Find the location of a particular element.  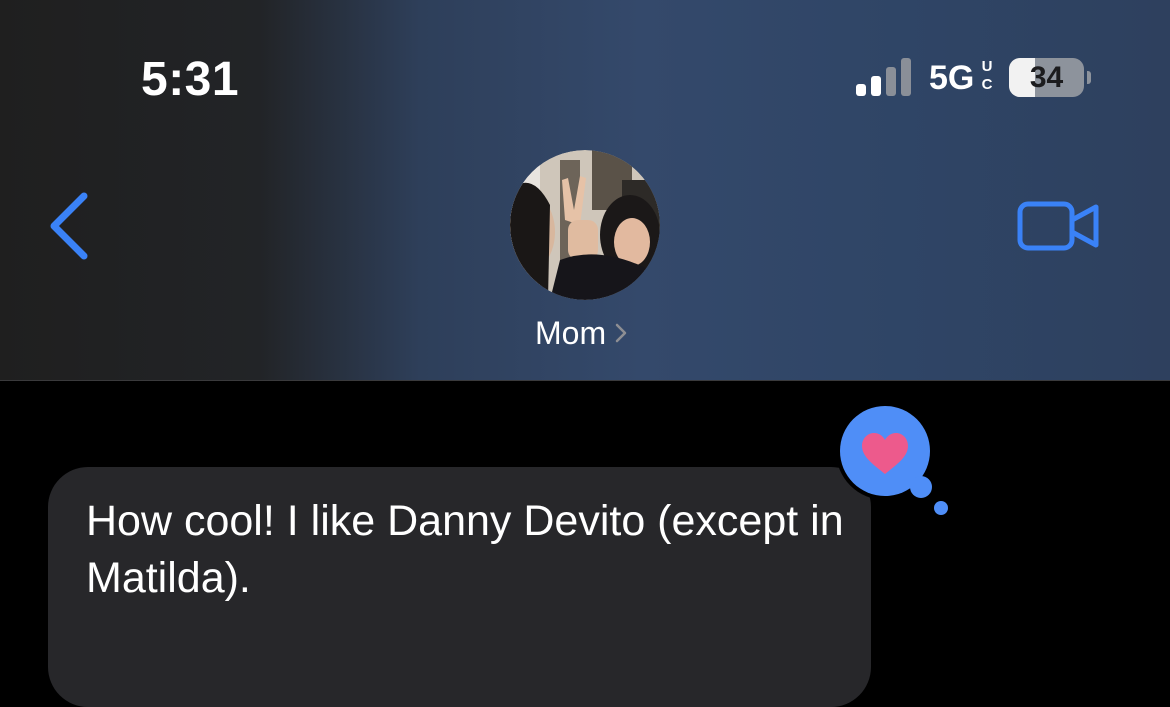

battery-percent: 34 is located at coordinates (1046, 77).